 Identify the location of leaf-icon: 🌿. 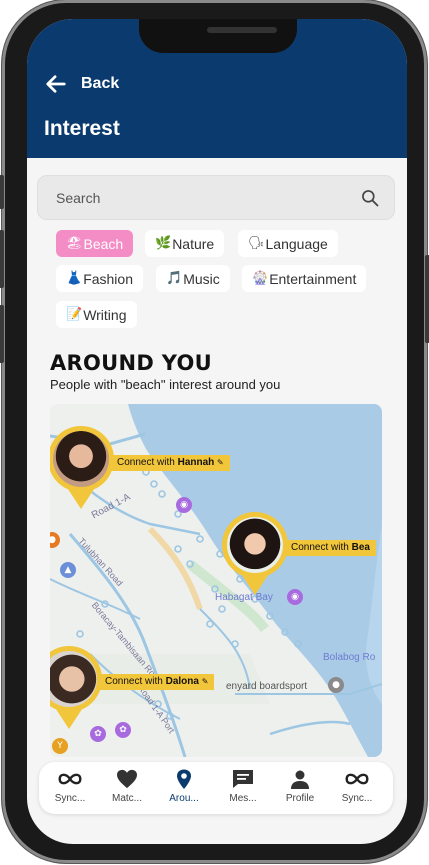
(163, 243).